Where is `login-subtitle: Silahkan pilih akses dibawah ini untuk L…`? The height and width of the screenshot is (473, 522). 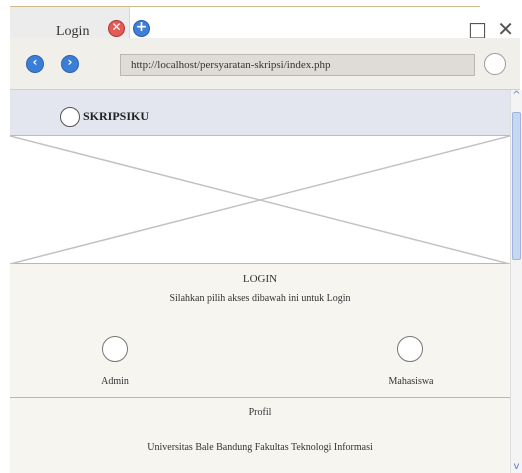 login-subtitle: Silahkan pilih akses dibawah ini untuk L… is located at coordinates (260, 298).